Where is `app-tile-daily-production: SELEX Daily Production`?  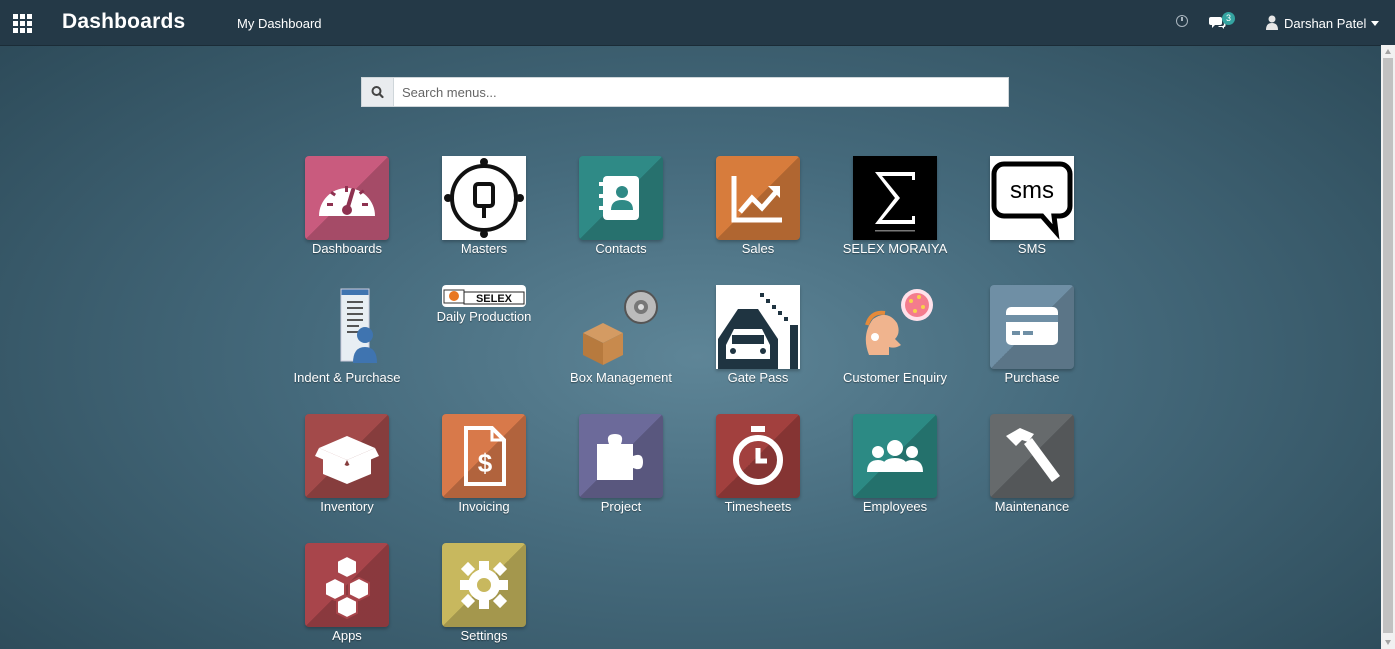 app-tile-daily-production: SELEX Daily Production is located at coordinates (484, 304).